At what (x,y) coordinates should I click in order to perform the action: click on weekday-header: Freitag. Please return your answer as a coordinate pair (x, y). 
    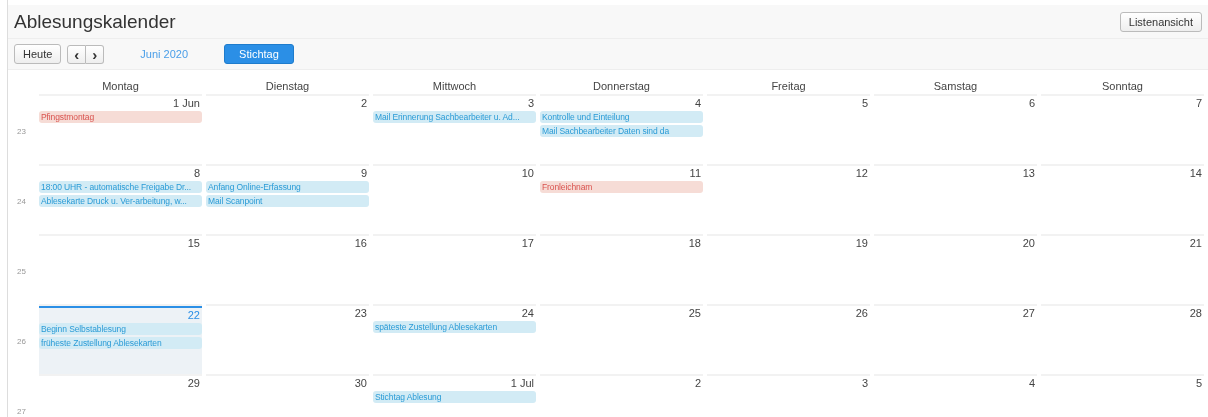
    Looking at the image, I should click on (788, 83).